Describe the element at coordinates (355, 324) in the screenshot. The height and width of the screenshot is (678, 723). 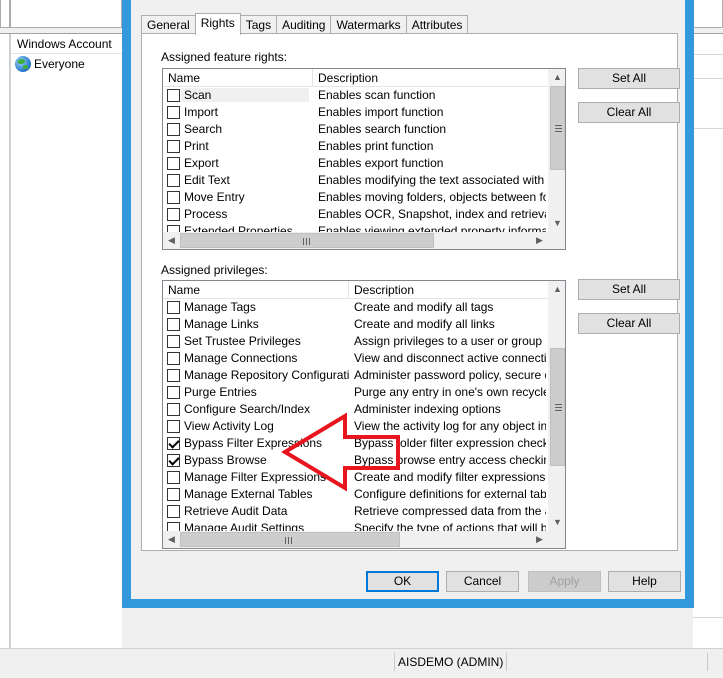
I see `list-item: Manage Links Create and modify all links` at that location.